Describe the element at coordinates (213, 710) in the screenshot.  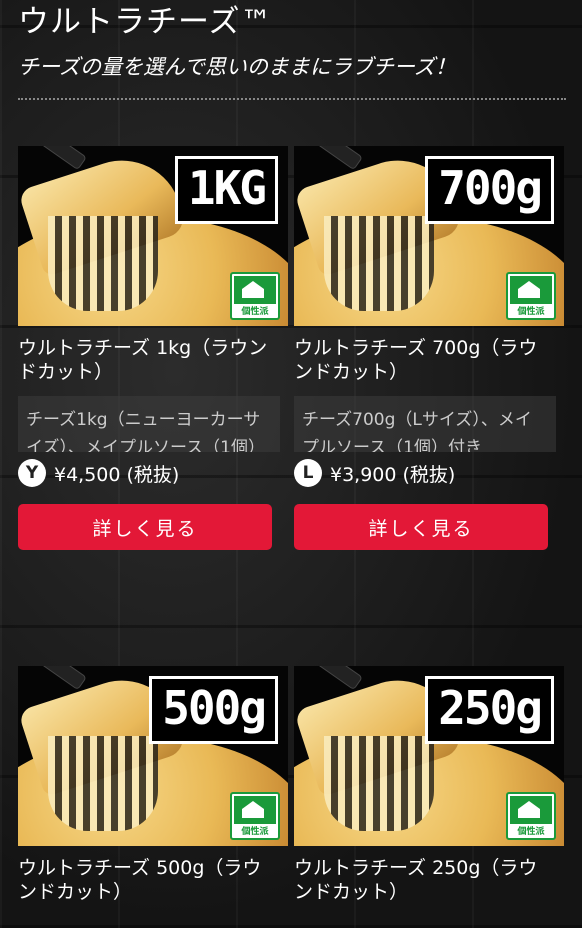
I see `weight-badge: 500g` at that location.